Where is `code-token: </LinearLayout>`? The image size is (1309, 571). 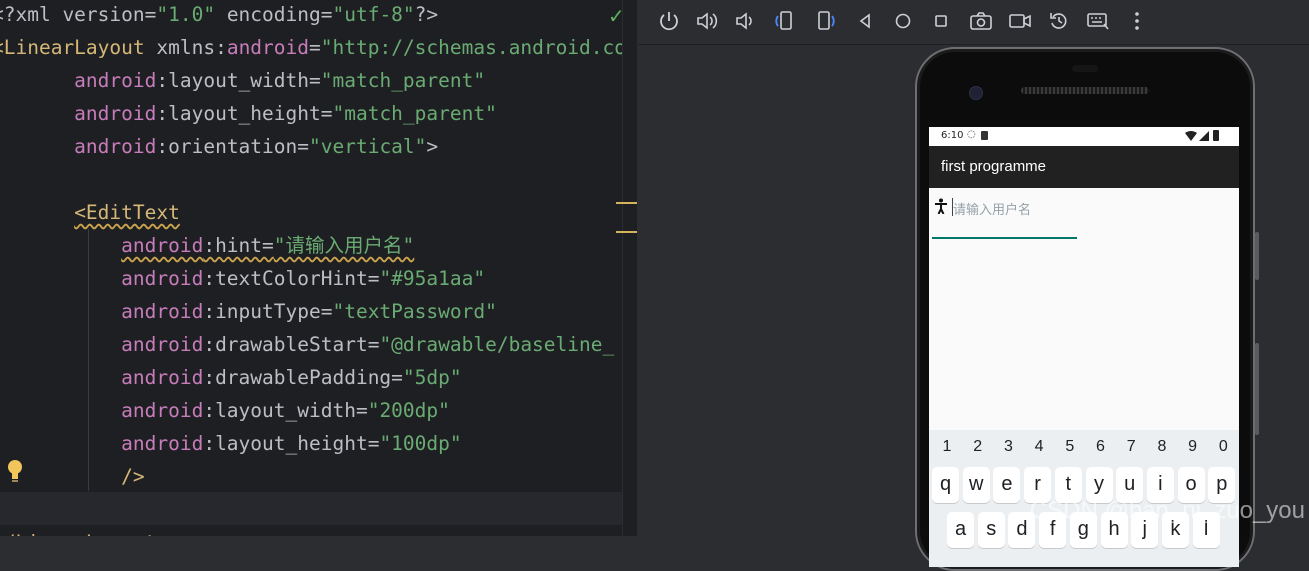
code-token: </LinearLayout> is located at coordinates (84, 533).